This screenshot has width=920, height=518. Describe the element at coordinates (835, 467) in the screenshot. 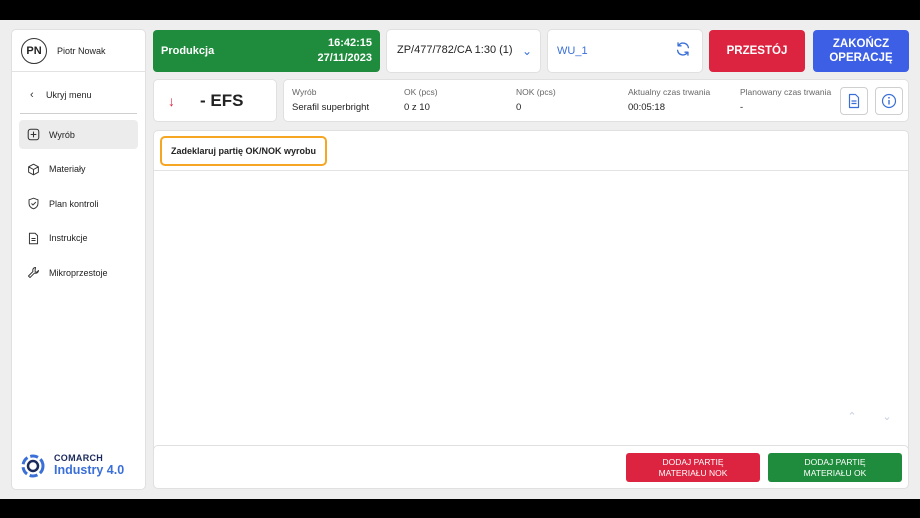

I see `add-ok-batch-button: DODAJ PARTIĘ MATERIAŁU OK` at that location.